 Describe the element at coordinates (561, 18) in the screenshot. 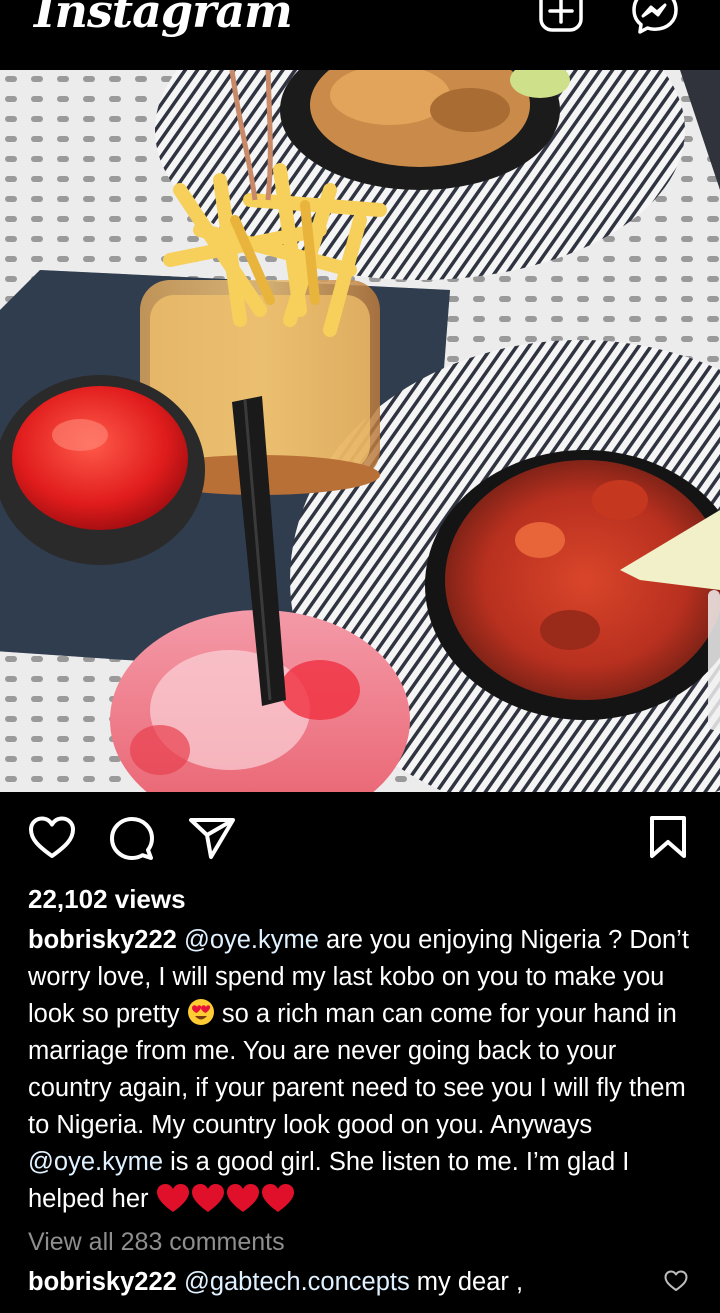

I see `add-post-icon` at that location.